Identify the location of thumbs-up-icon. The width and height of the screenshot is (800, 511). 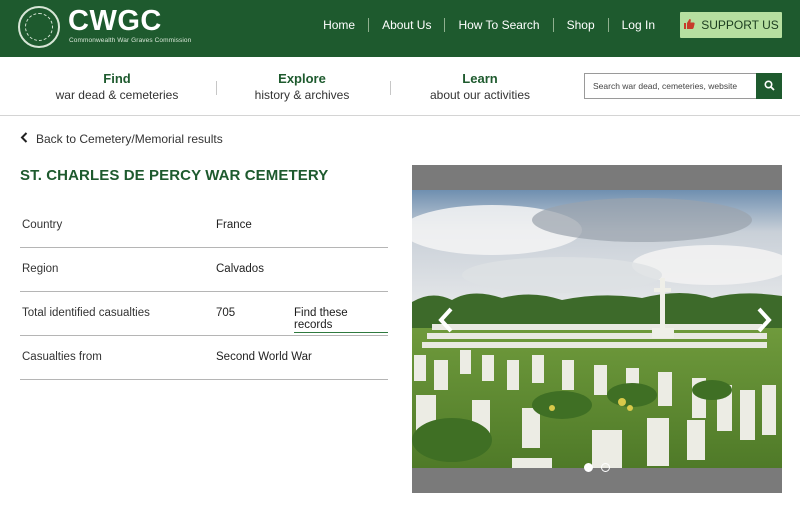
(689, 25).